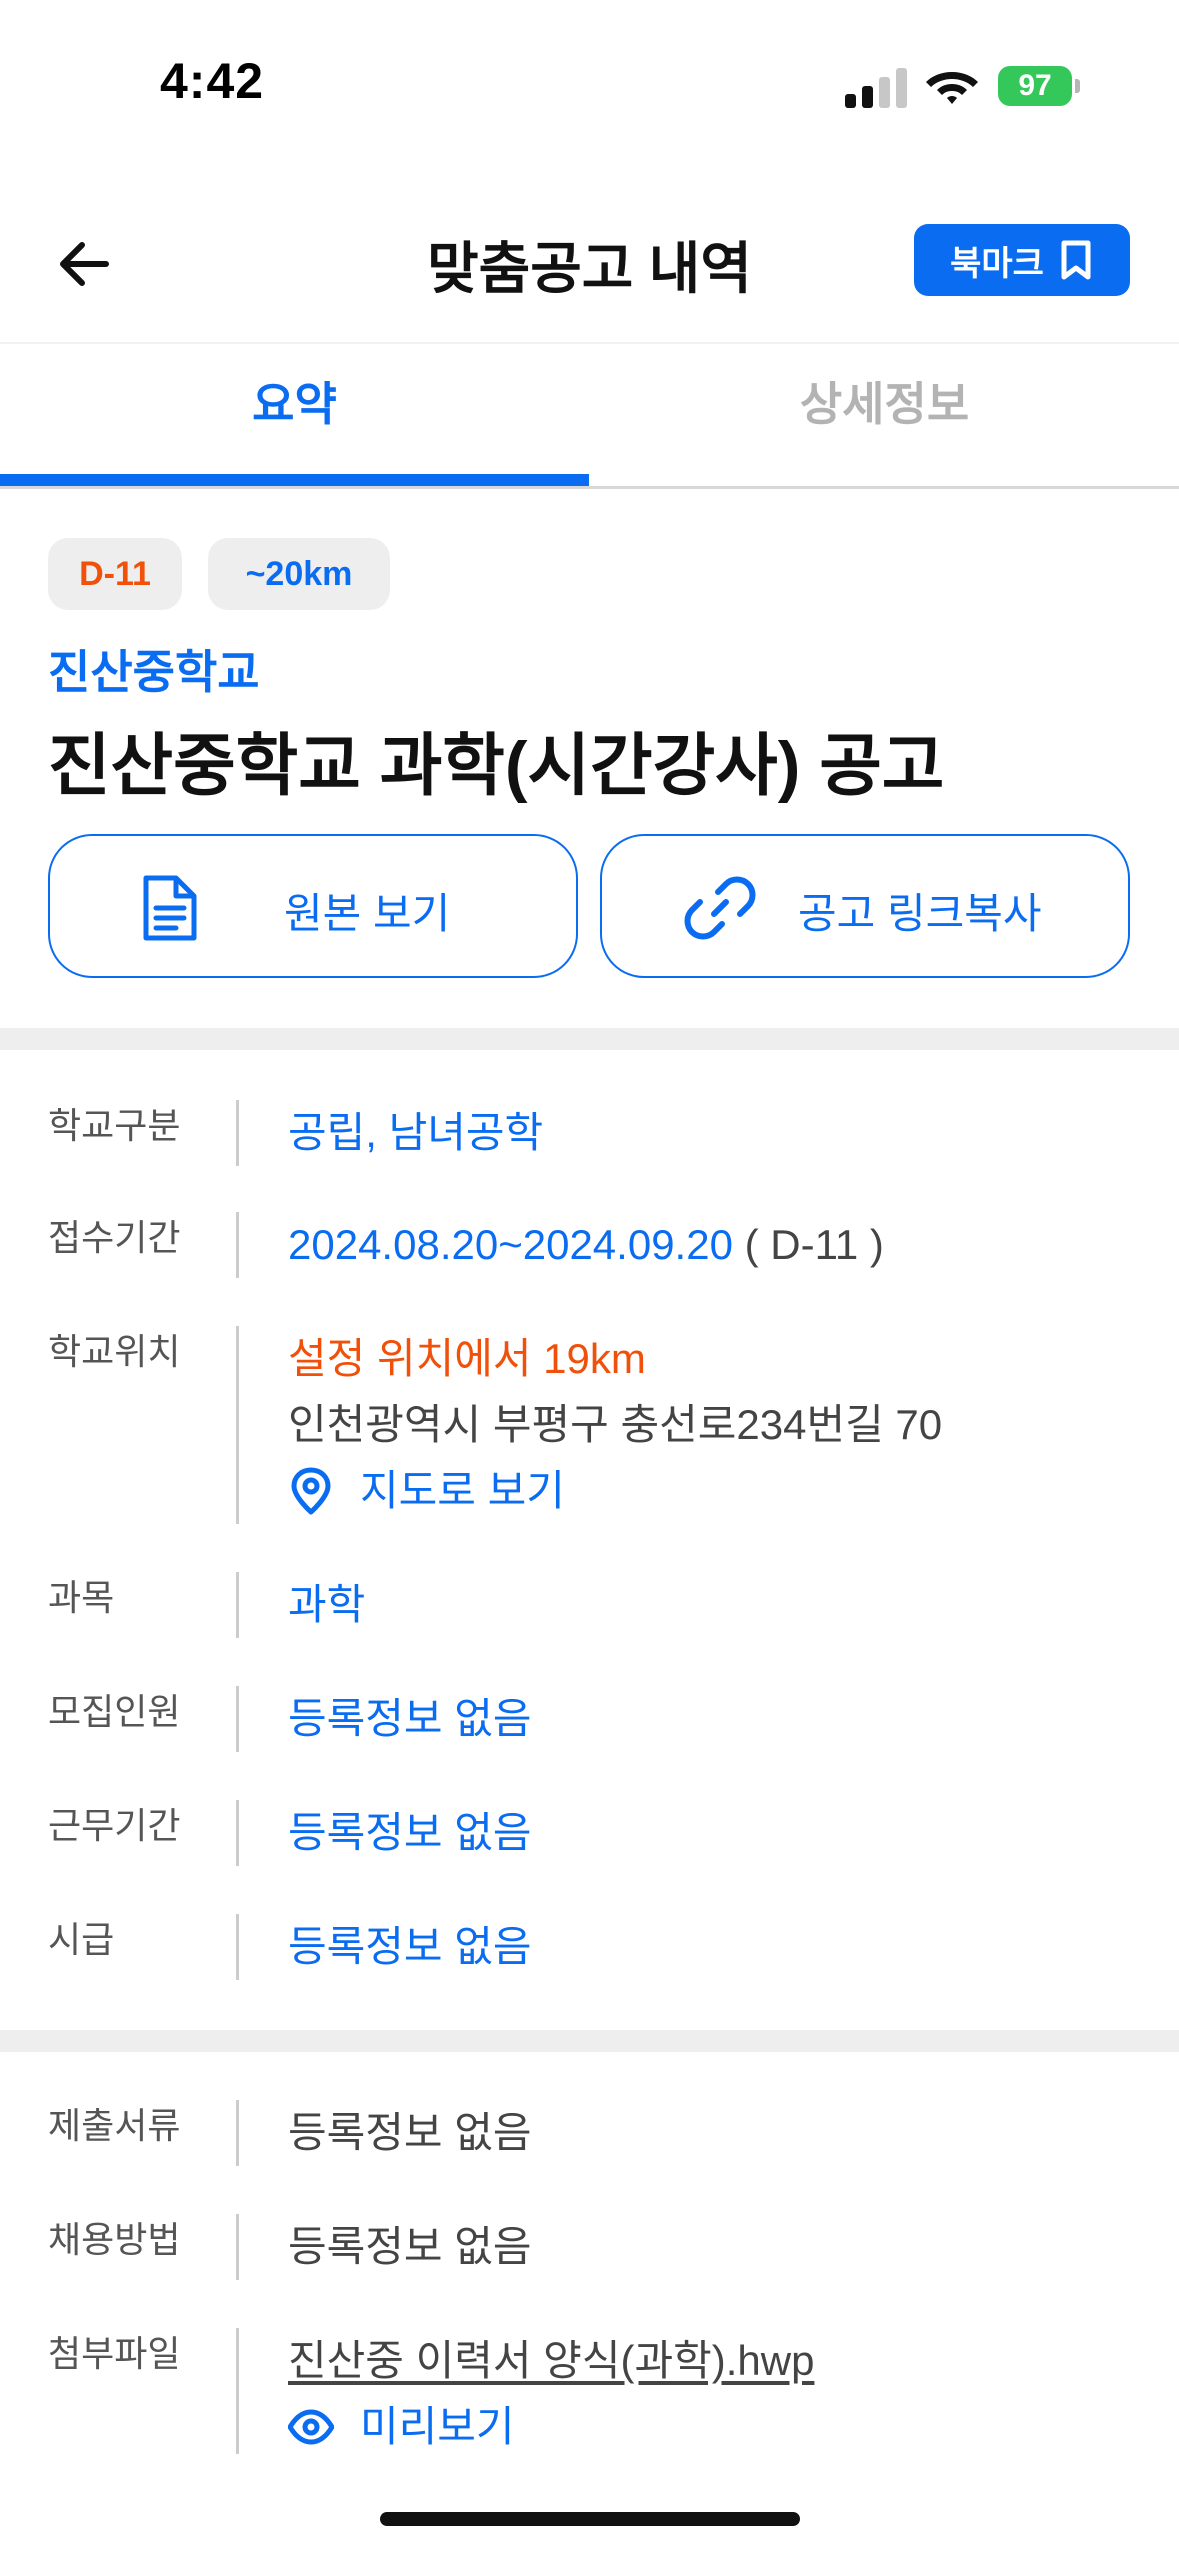 The image size is (1179, 2556). I want to click on link-icon, so click(720, 908).